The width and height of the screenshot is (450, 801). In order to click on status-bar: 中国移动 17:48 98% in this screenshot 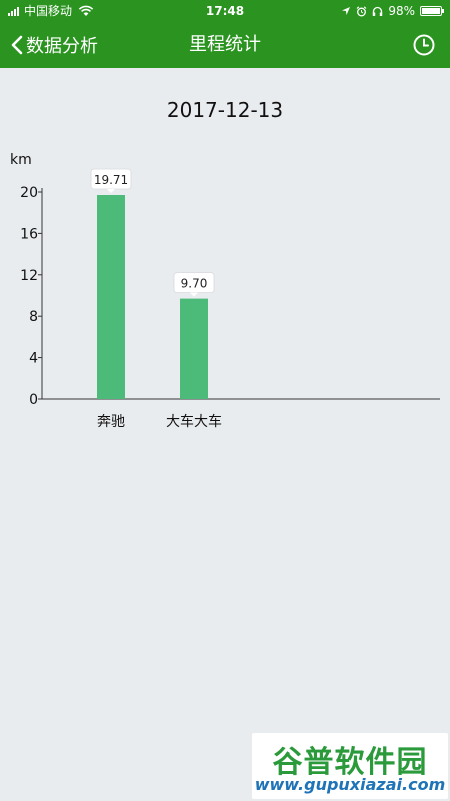, I will do `click(225, 11)`.